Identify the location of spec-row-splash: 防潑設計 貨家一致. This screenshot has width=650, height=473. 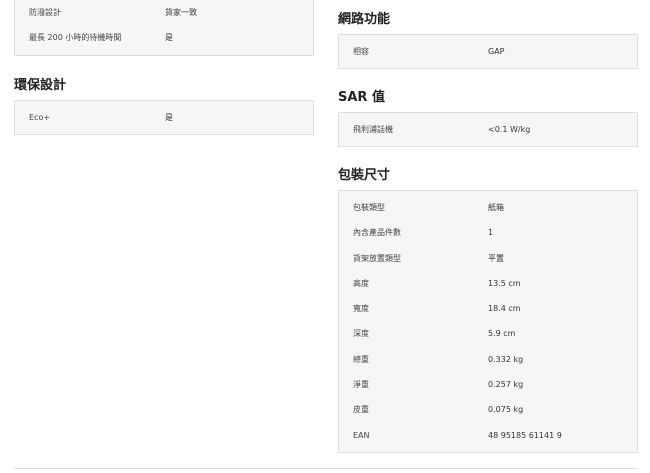
(164, 12).